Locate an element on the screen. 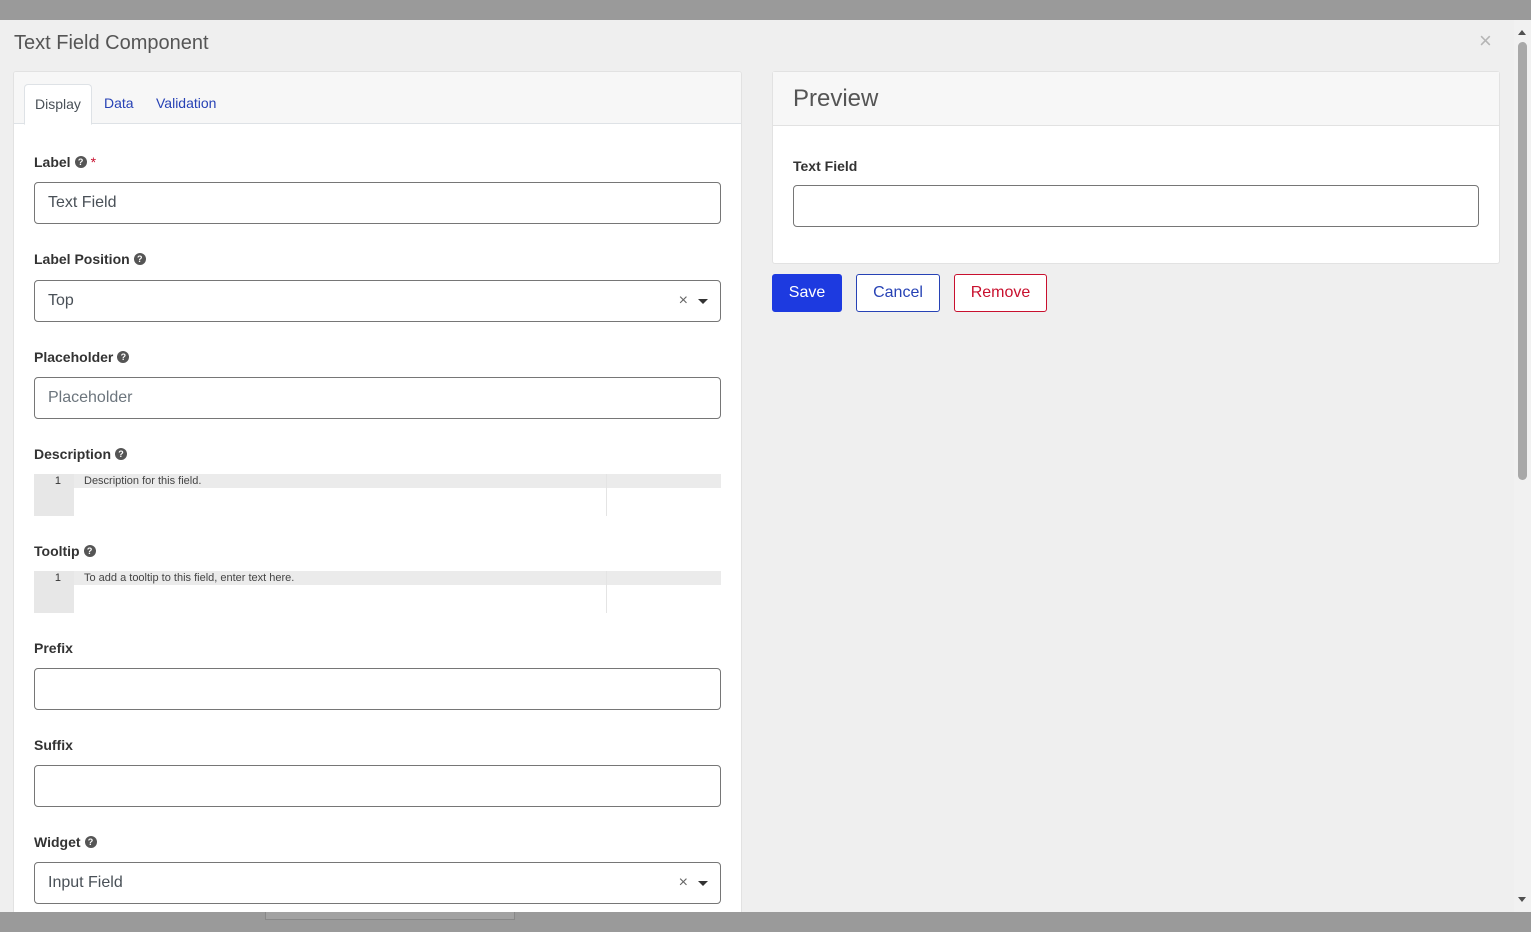 This screenshot has width=1531, height=932. close-icon: × is located at coordinates (1485, 41).